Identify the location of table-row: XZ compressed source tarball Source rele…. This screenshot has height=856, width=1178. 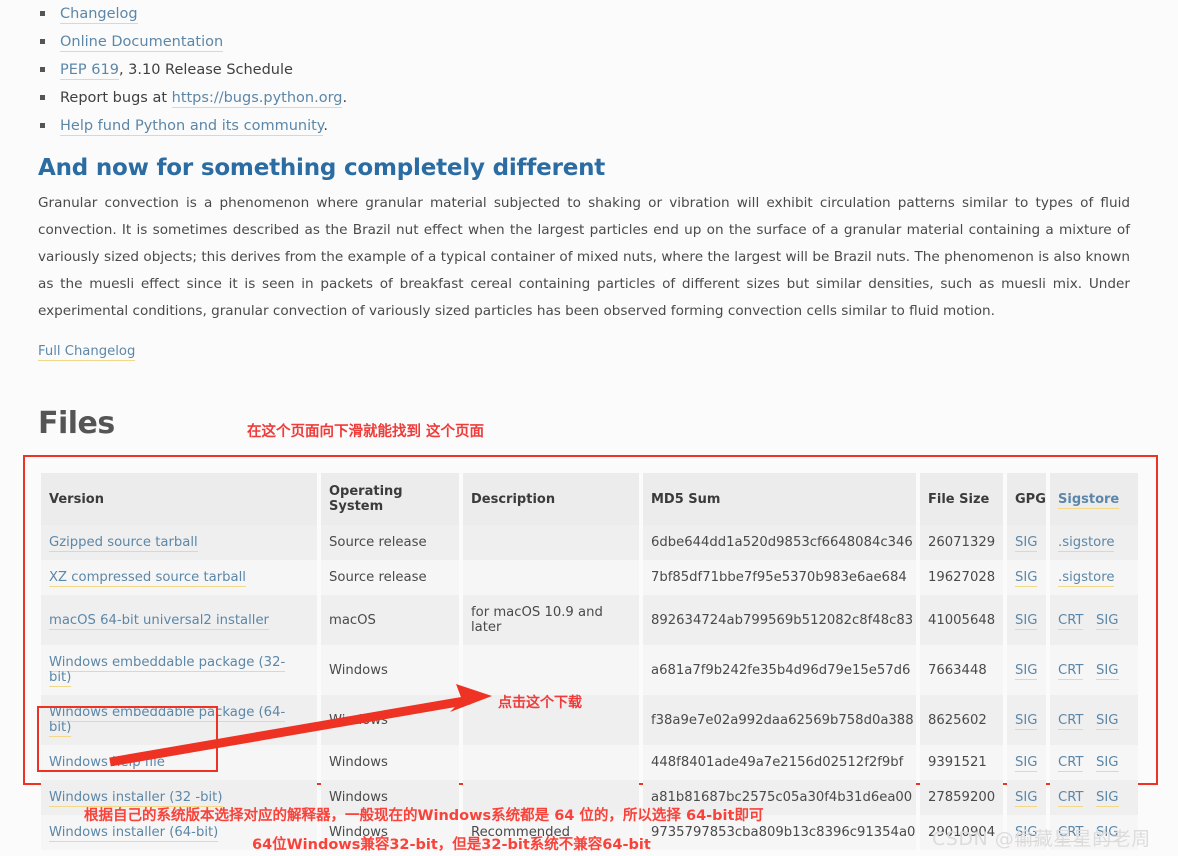
(589, 577).